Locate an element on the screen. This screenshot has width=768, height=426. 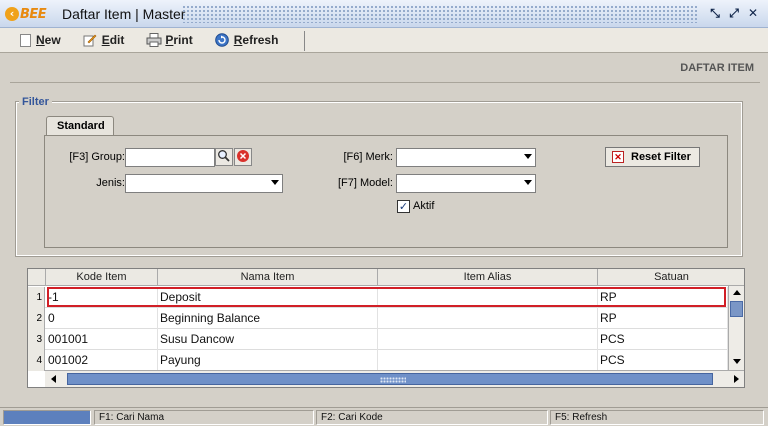
title-bar: ‹ BEE Daftar Item | Master ⤡ ⤢ ✕ is located at coordinates (384, 14).